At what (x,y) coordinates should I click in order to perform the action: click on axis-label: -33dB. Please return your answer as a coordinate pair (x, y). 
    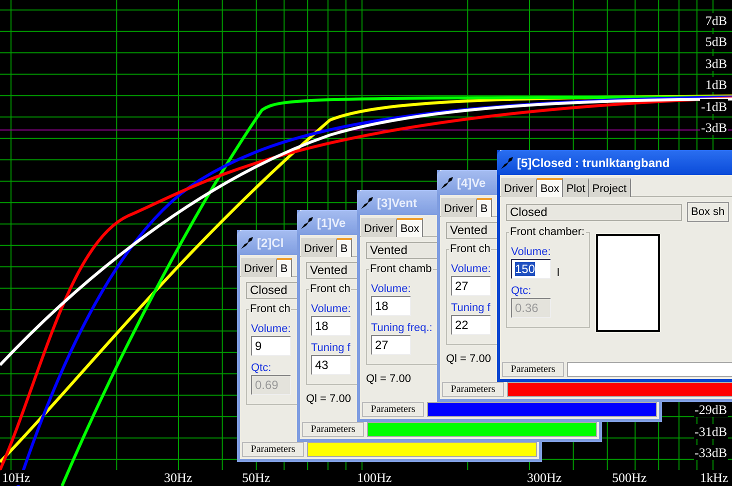
    Looking at the image, I should click on (711, 452).